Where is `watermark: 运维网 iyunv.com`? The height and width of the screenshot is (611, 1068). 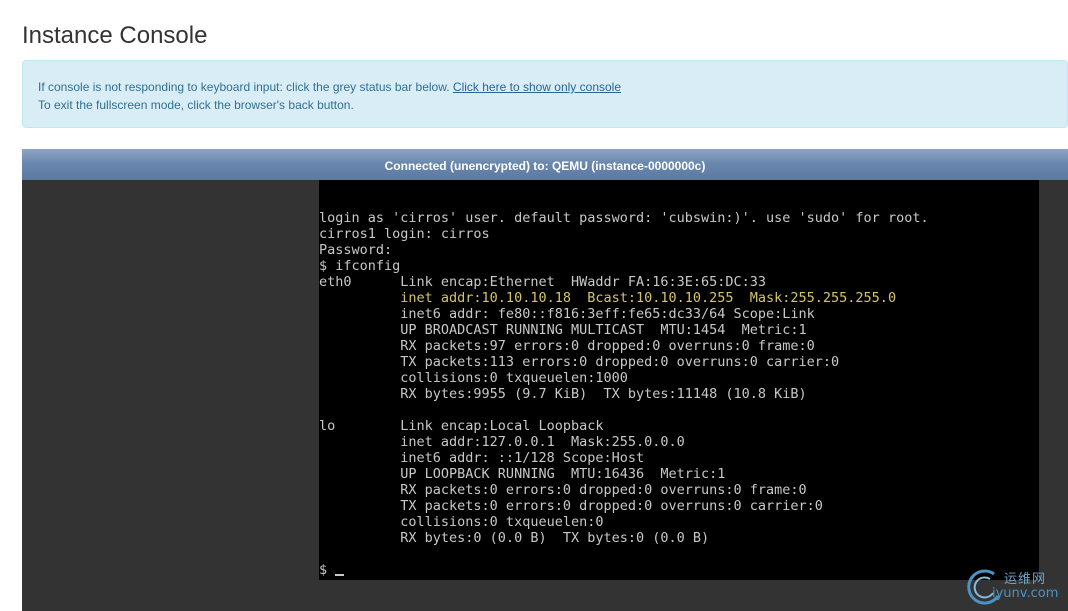
watermark: 运维网 iyunv.com is located at coordinates (1014, 586).